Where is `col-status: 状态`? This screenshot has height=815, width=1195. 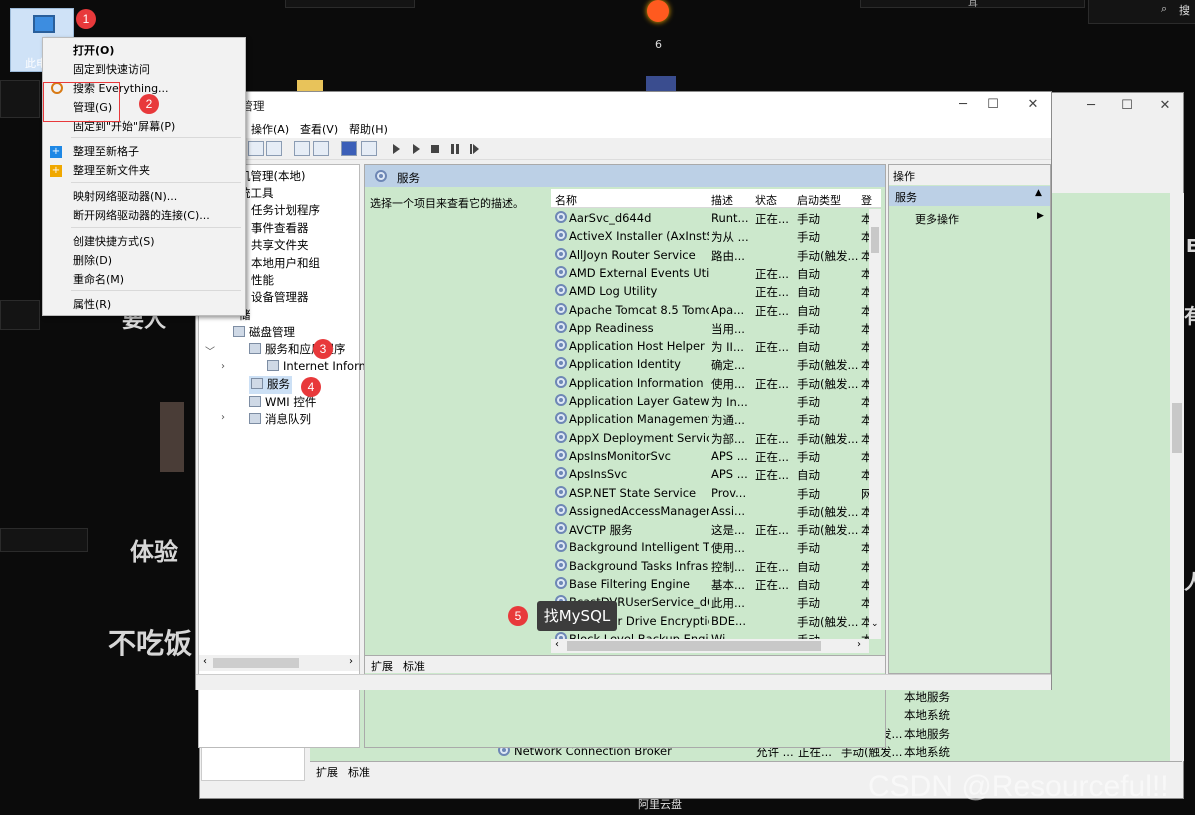
col-status: 状态 is located at coordinates (766, 200).